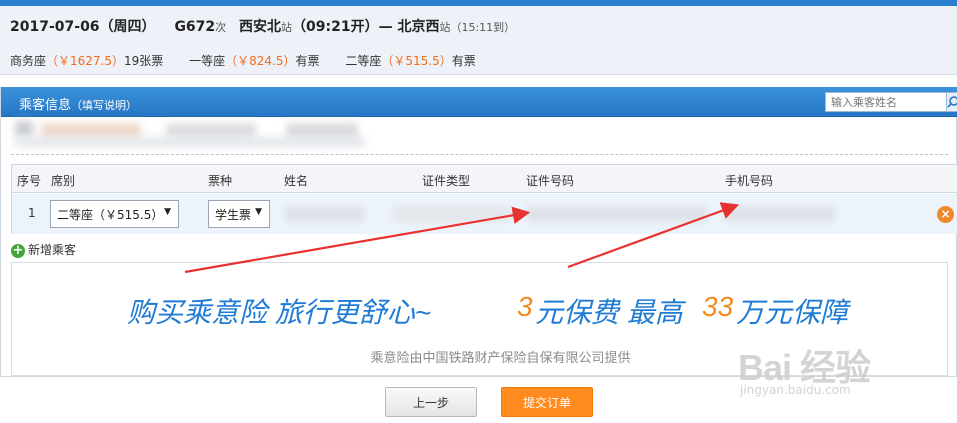 The width and height of the screenshot is (957, 423). What do you see at coordinates (104, 105) in the screenshot?
I see `fill-instructions-link: （填写说明）` at bounding box center [104, 105].